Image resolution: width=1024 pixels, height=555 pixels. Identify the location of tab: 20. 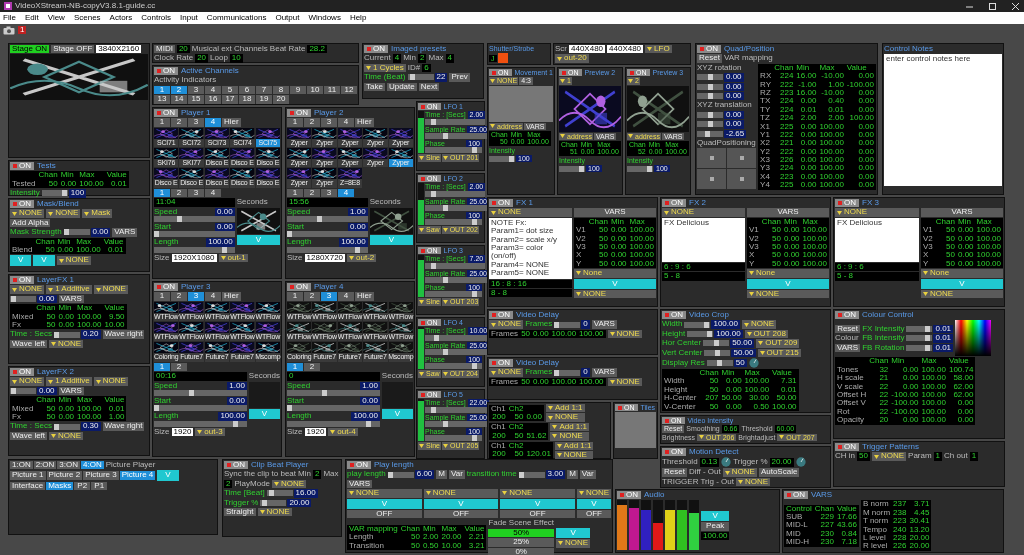
(281, 99).